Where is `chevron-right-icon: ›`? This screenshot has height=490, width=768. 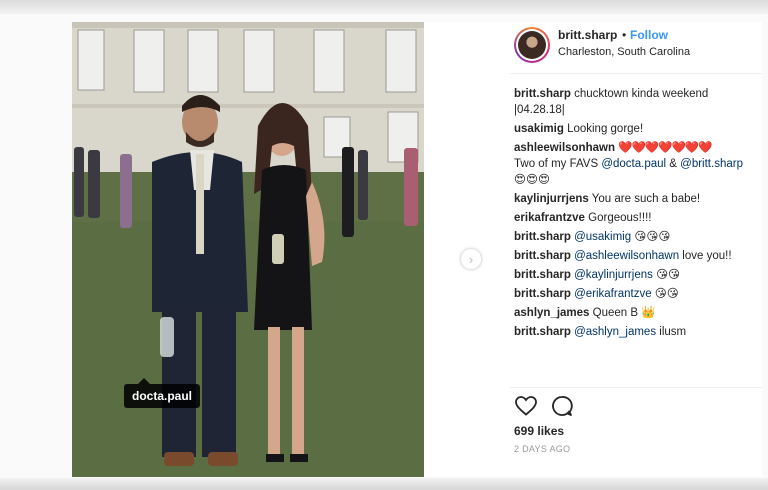 chevron-right-icon: › is located at coordinates (471, 259).